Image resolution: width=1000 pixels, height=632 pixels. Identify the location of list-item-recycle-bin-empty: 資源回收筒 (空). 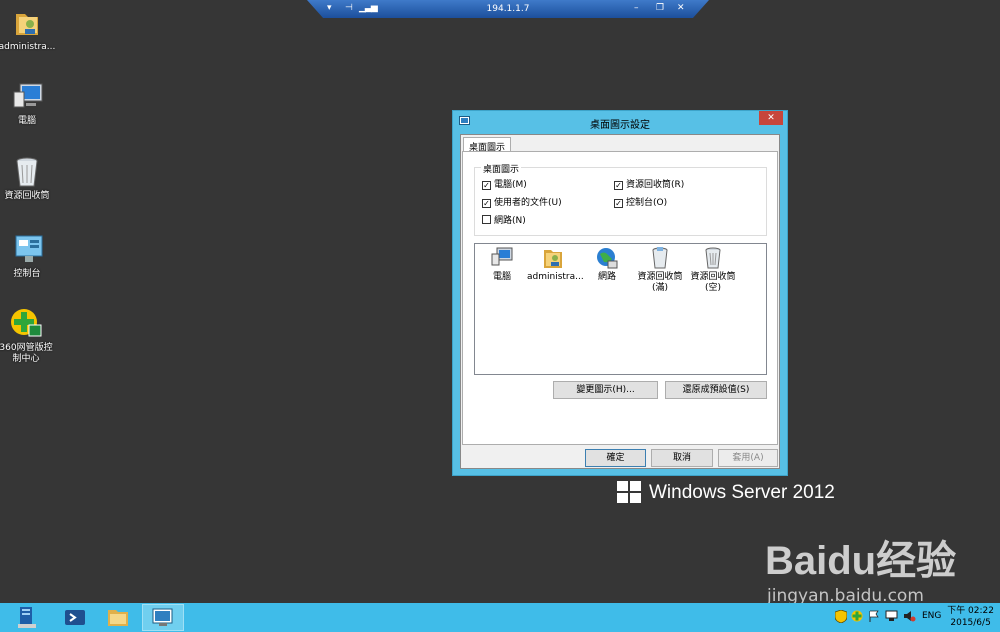
(713, 270).